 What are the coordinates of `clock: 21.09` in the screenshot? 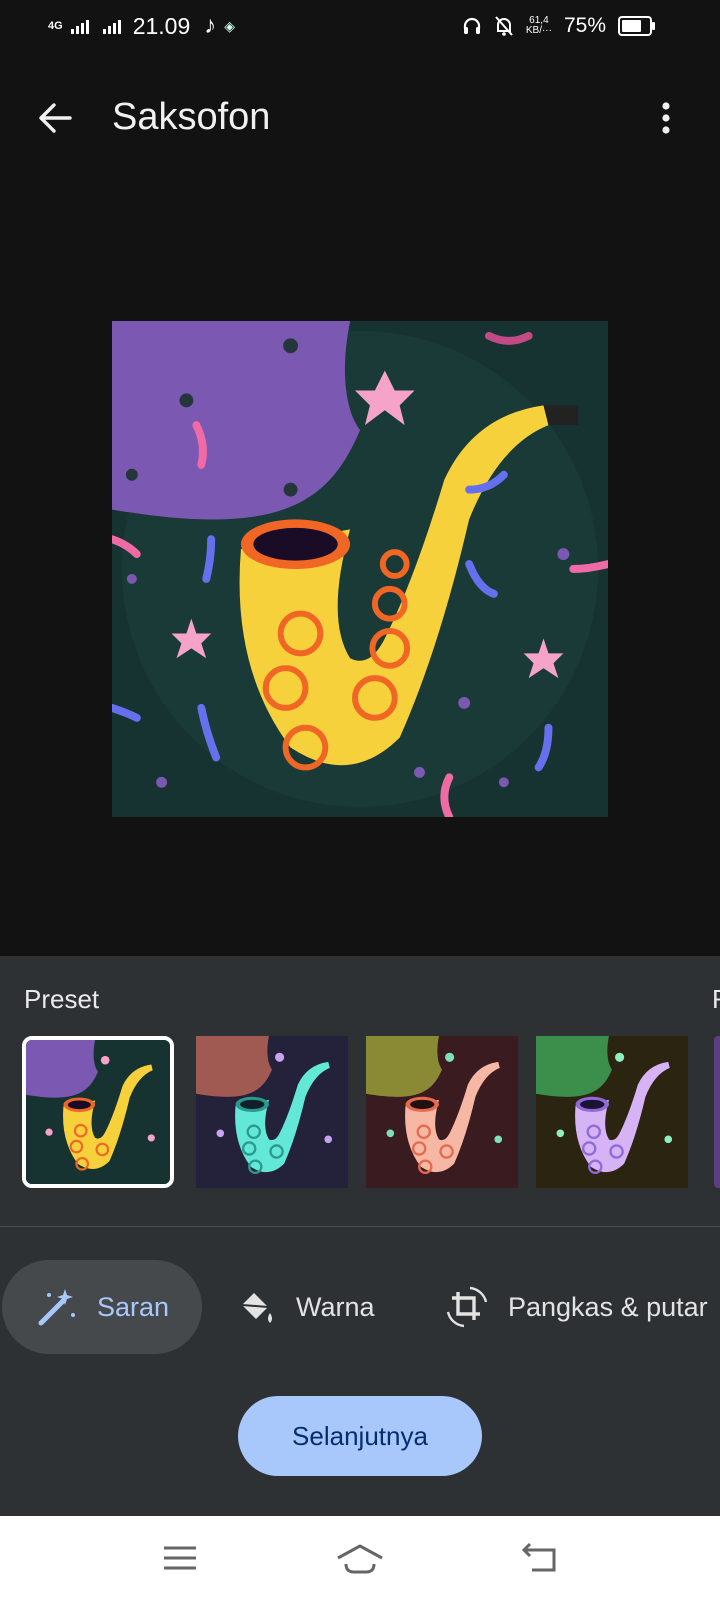 It's located at (161, 25).